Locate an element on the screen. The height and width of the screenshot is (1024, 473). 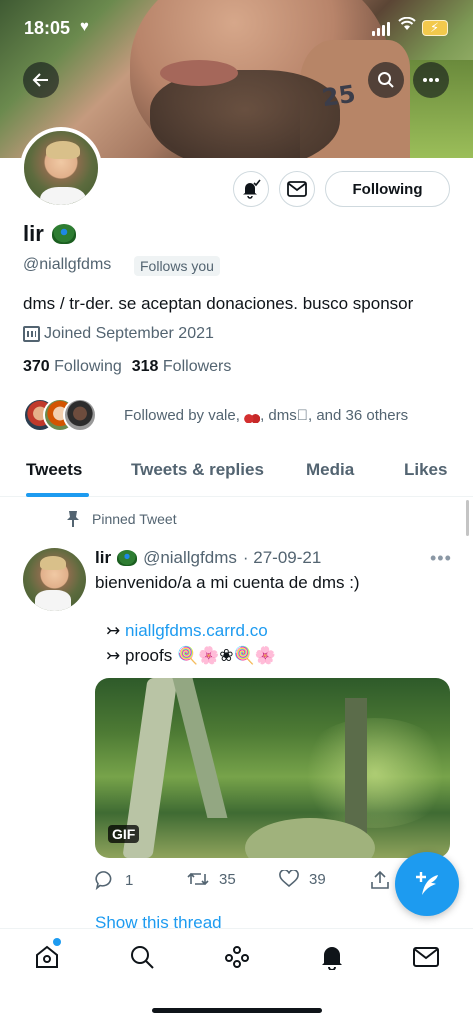
following-stat: 370 Following is located at coordinates (72, 367).